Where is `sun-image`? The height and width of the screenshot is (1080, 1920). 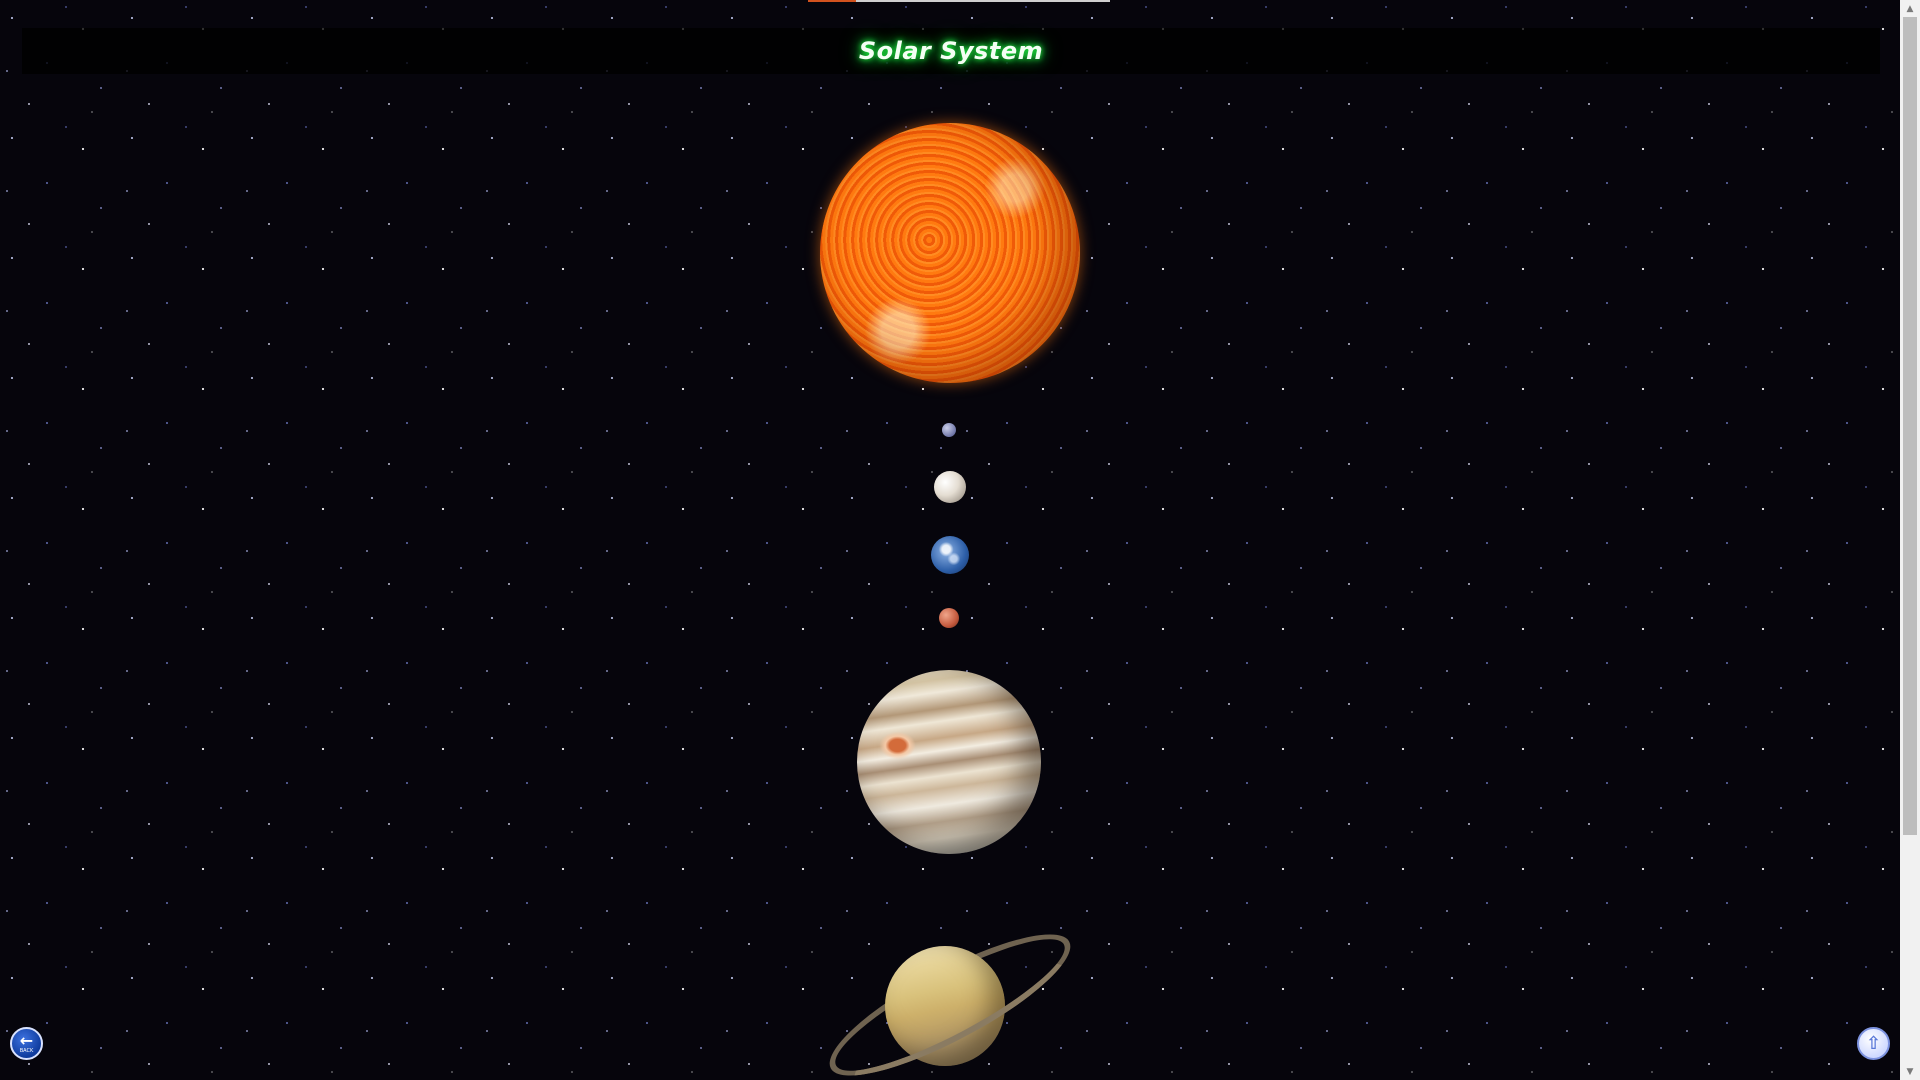 sun-image is located at coordinates (950, 253).